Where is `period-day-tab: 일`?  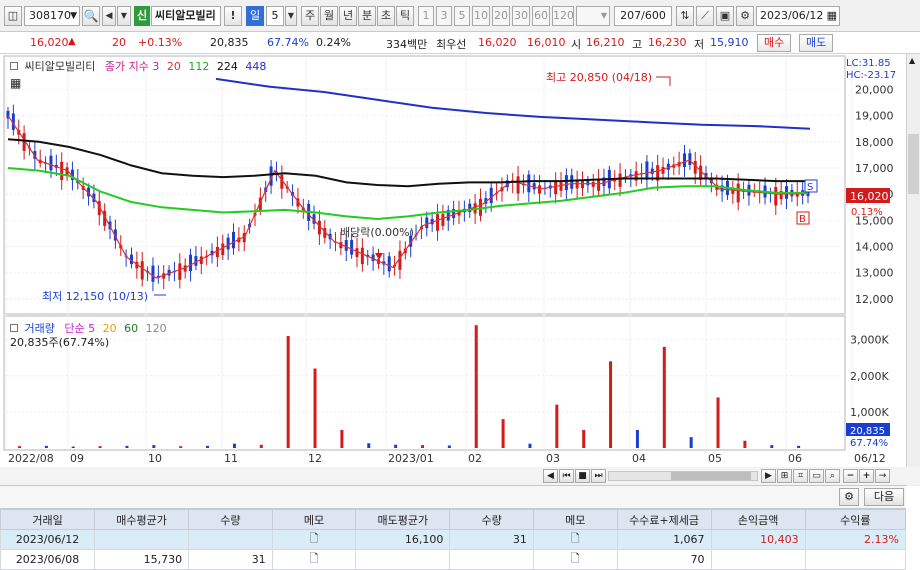
period-day-tab: 일 is located at coordinates (255, 16).